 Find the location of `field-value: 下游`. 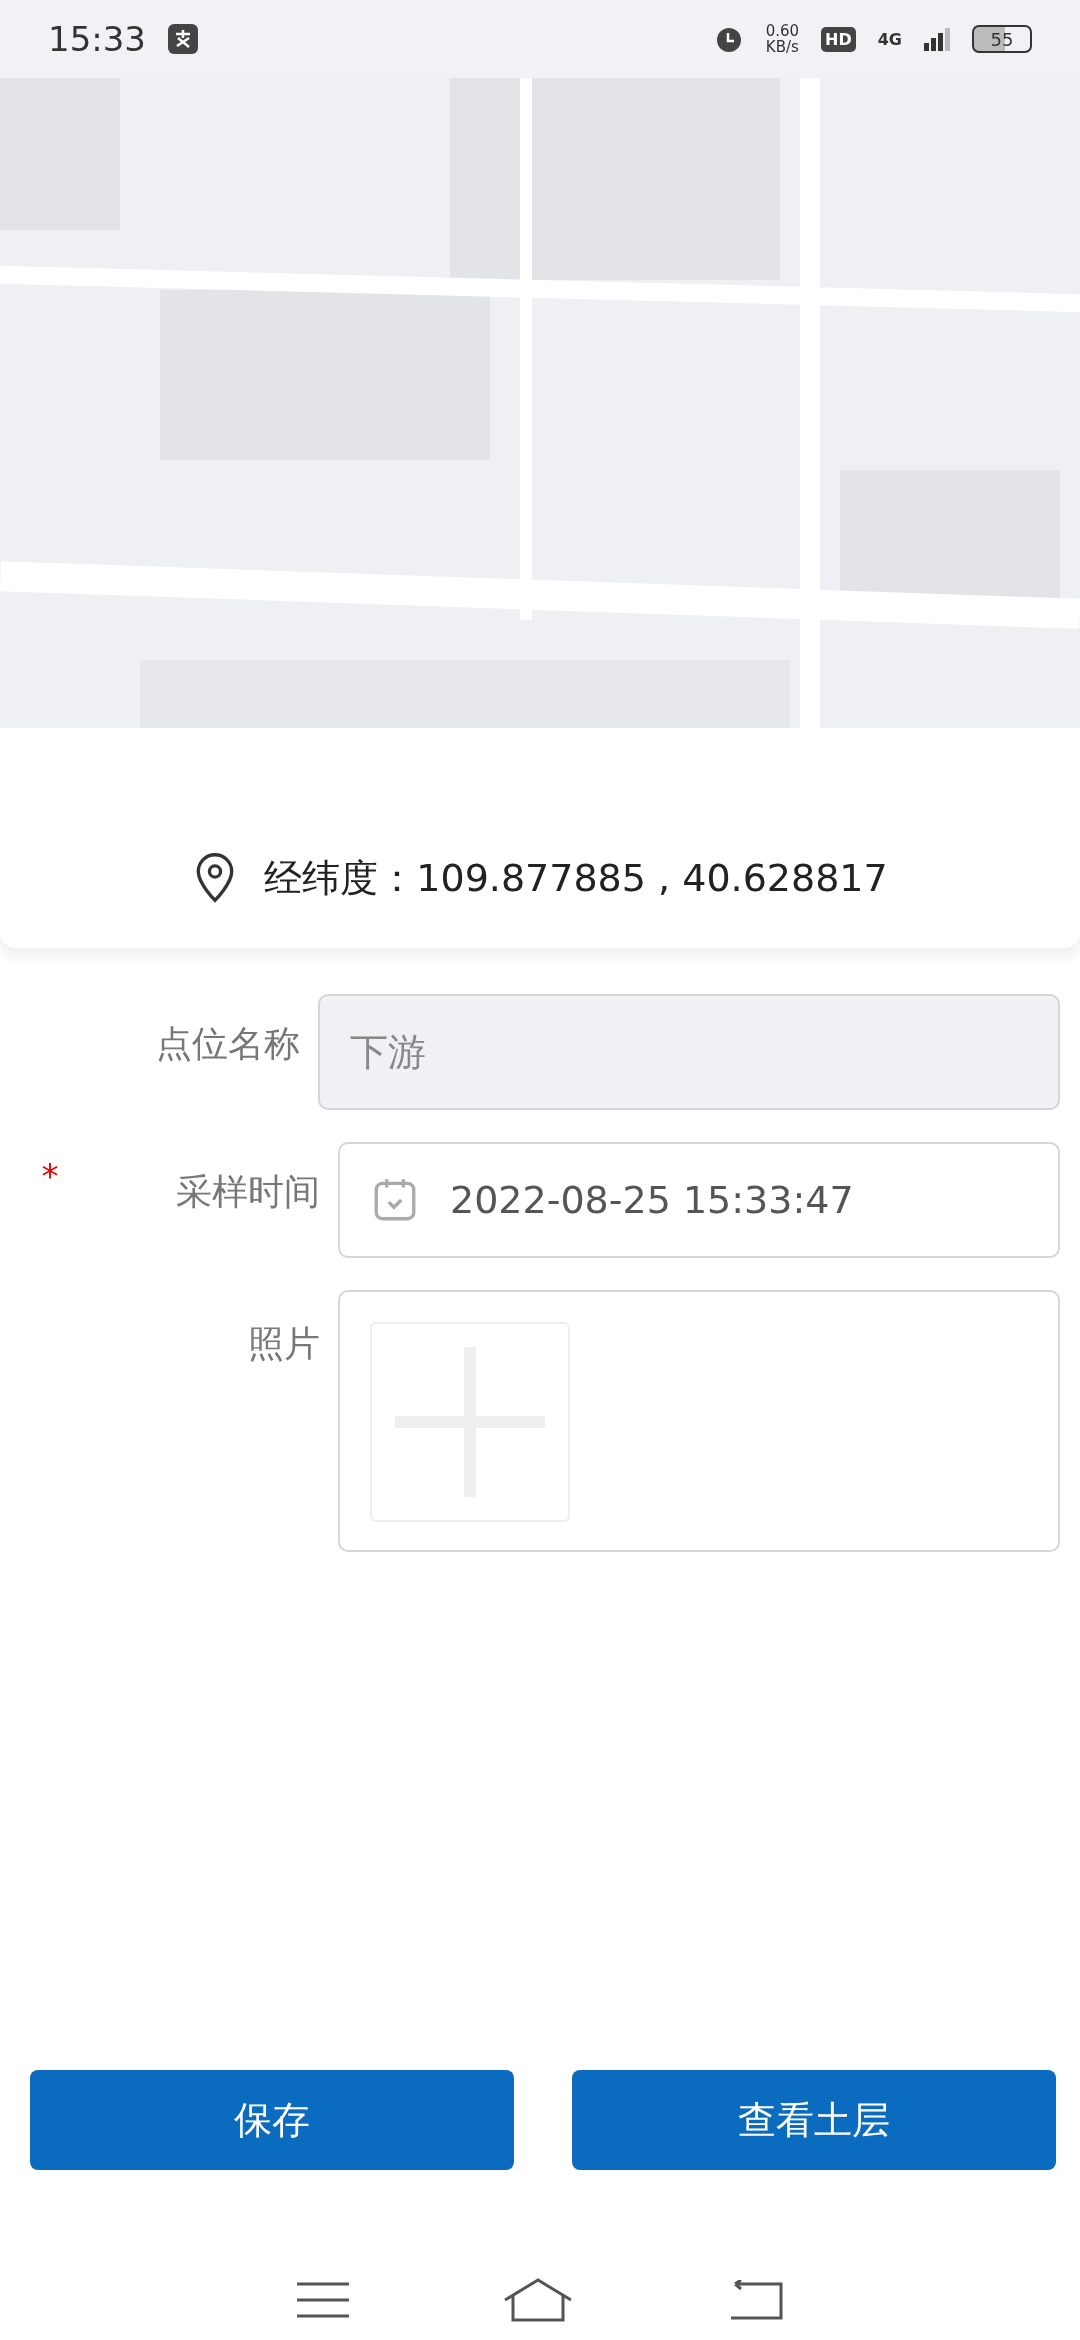

field-value: 下游 is located at coordinates (388, 1052).